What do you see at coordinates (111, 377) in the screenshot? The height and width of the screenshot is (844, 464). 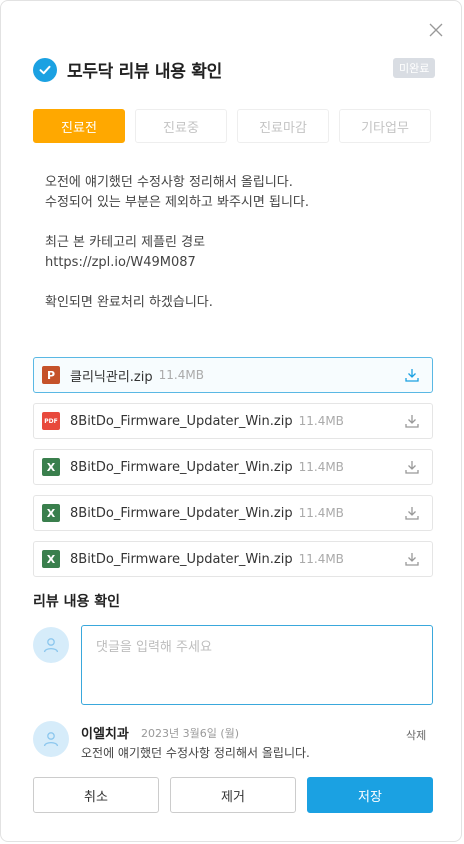 I see `file-name: 클리닉관리.zip` at bounding box center [111, 377].